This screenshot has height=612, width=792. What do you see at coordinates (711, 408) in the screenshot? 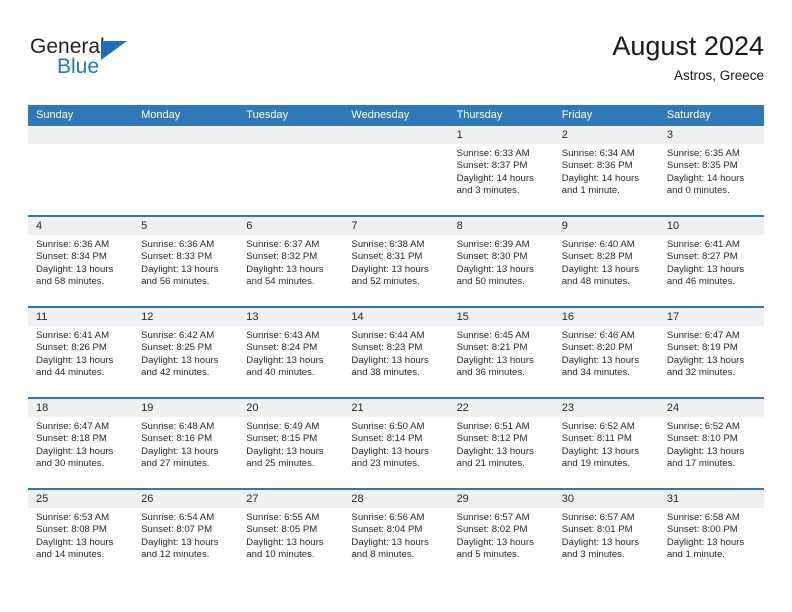
I see `day-number: 24` at bounding box center [711, 408].